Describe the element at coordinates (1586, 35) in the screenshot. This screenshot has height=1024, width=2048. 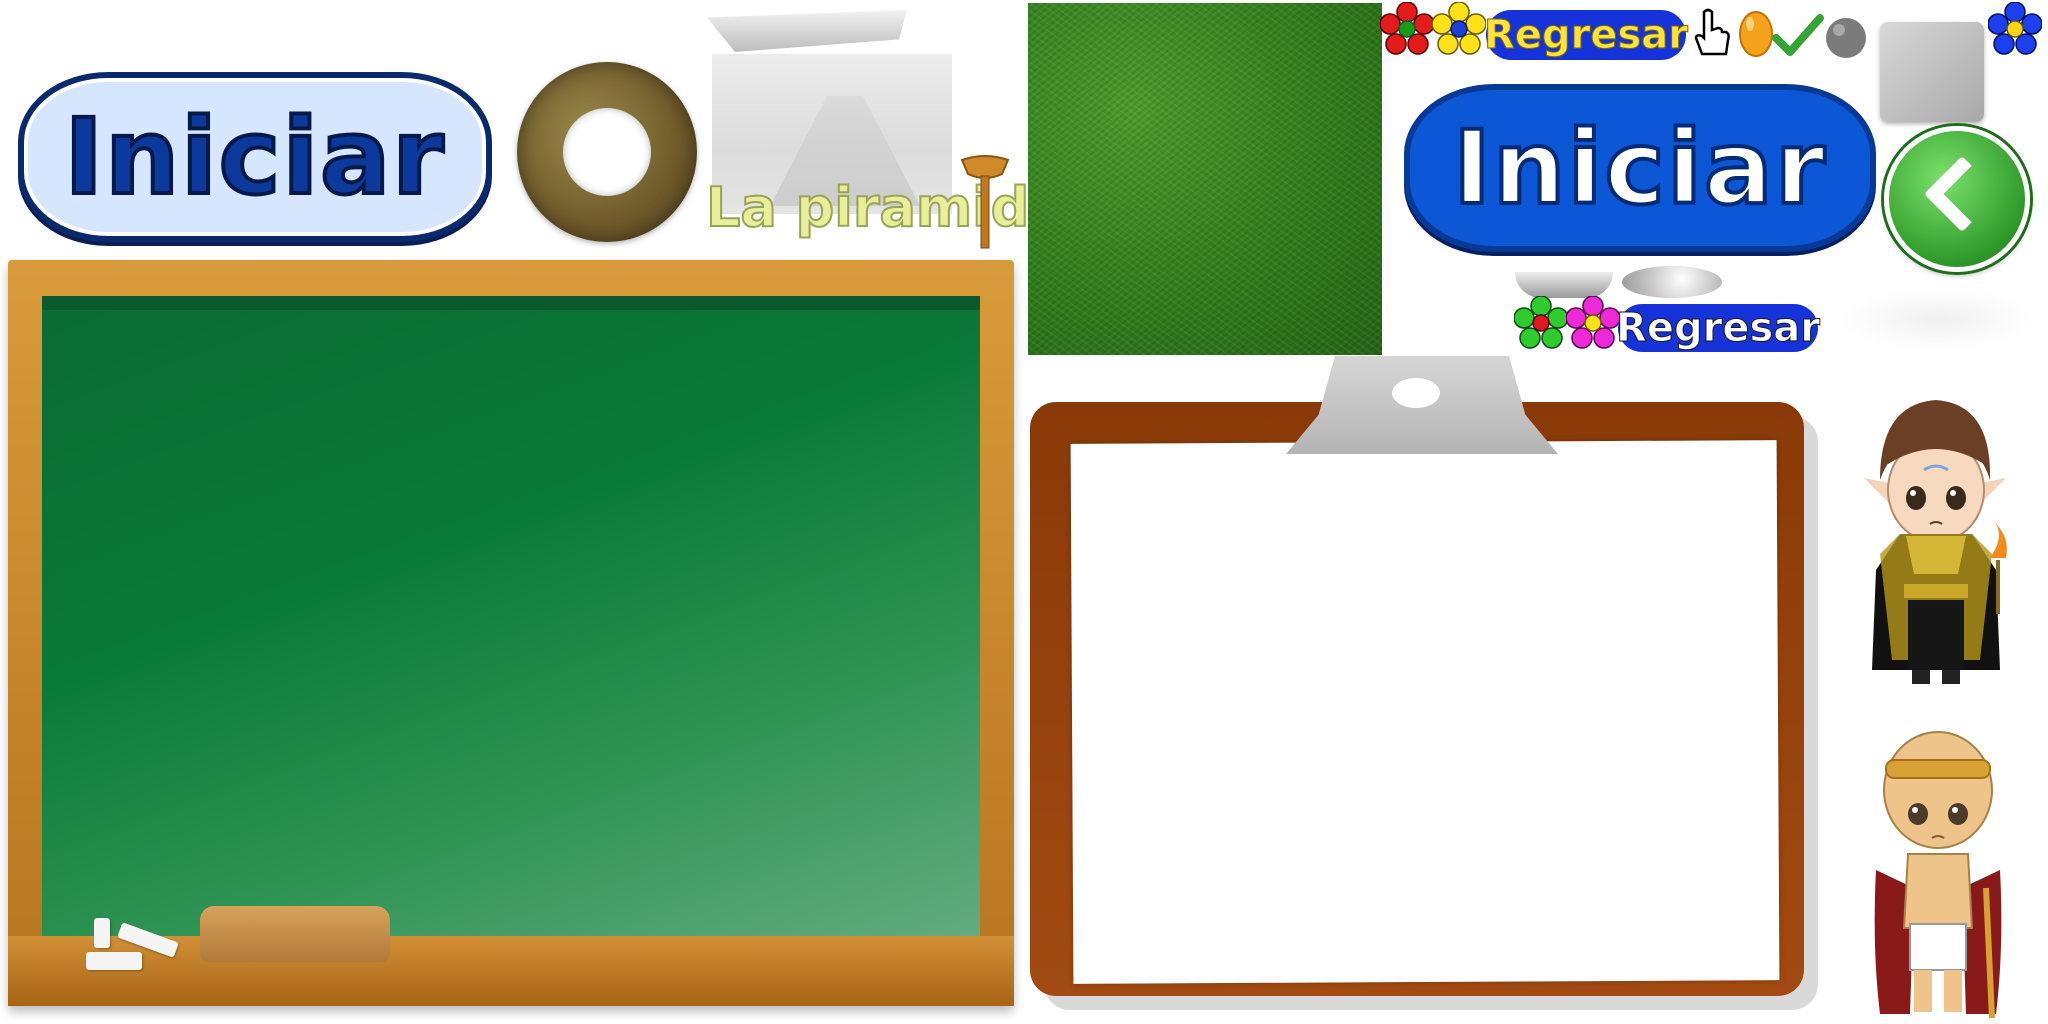
I see `regresar-button-yellow: Regresar` at that location.